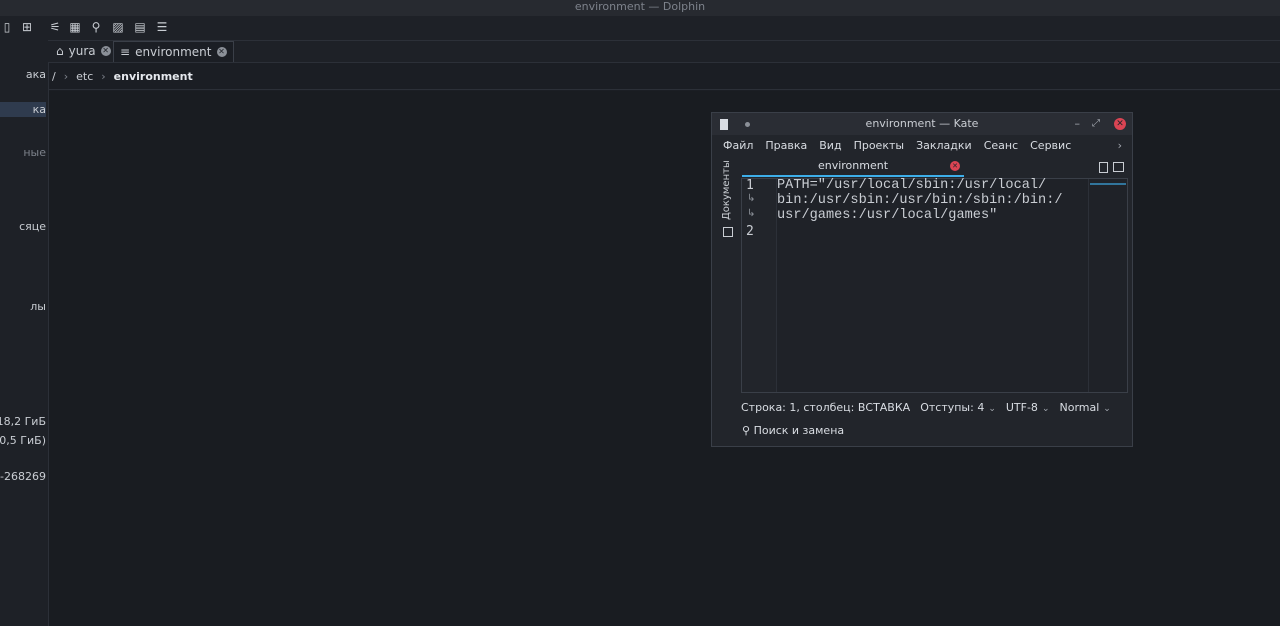 The height and width of the screenshot is (626, 1280). What do you see at coordinates (27, 27) in the screenshot?
I see `tree-view-icon: ⊞` at bounding box center [27, 27].